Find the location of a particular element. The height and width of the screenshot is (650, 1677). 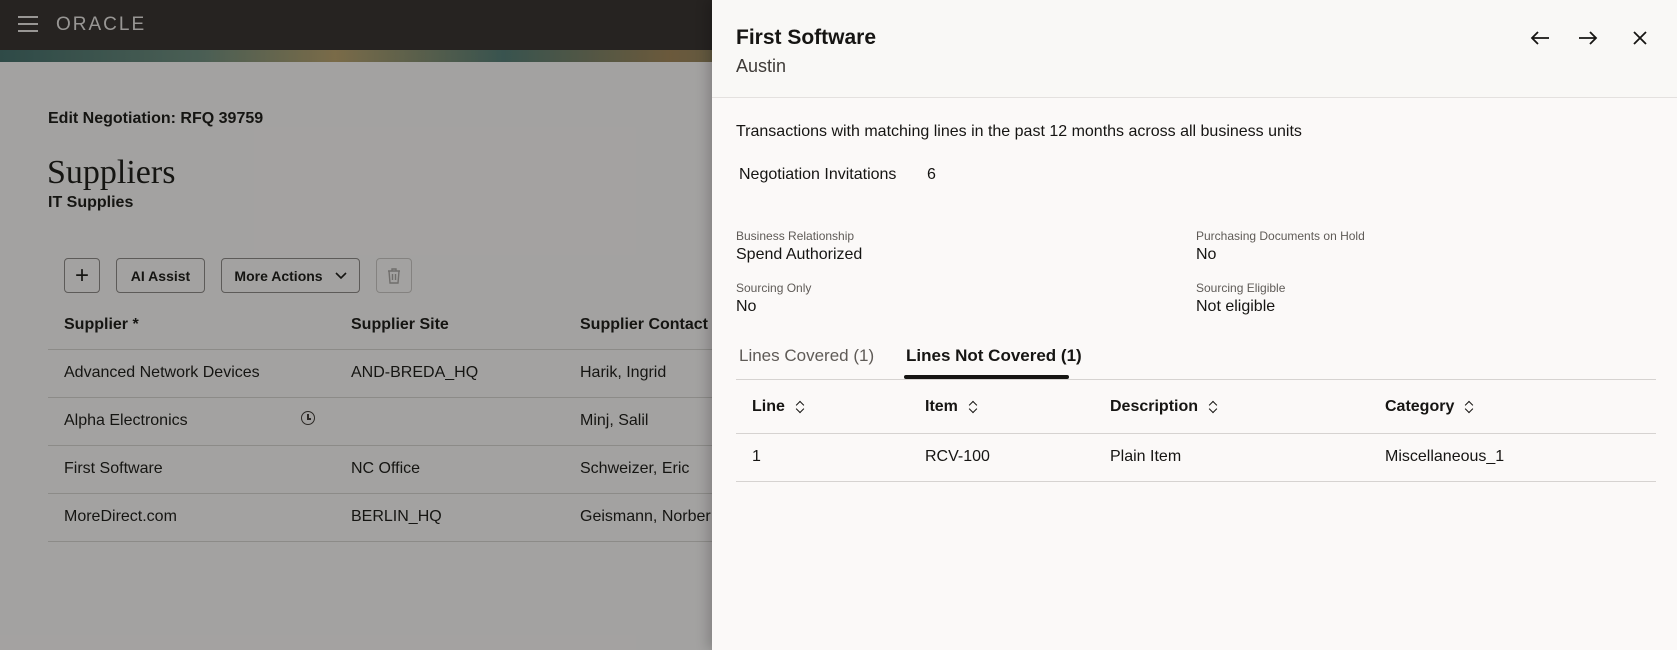

close-button is located at coordinates (1640, 38).